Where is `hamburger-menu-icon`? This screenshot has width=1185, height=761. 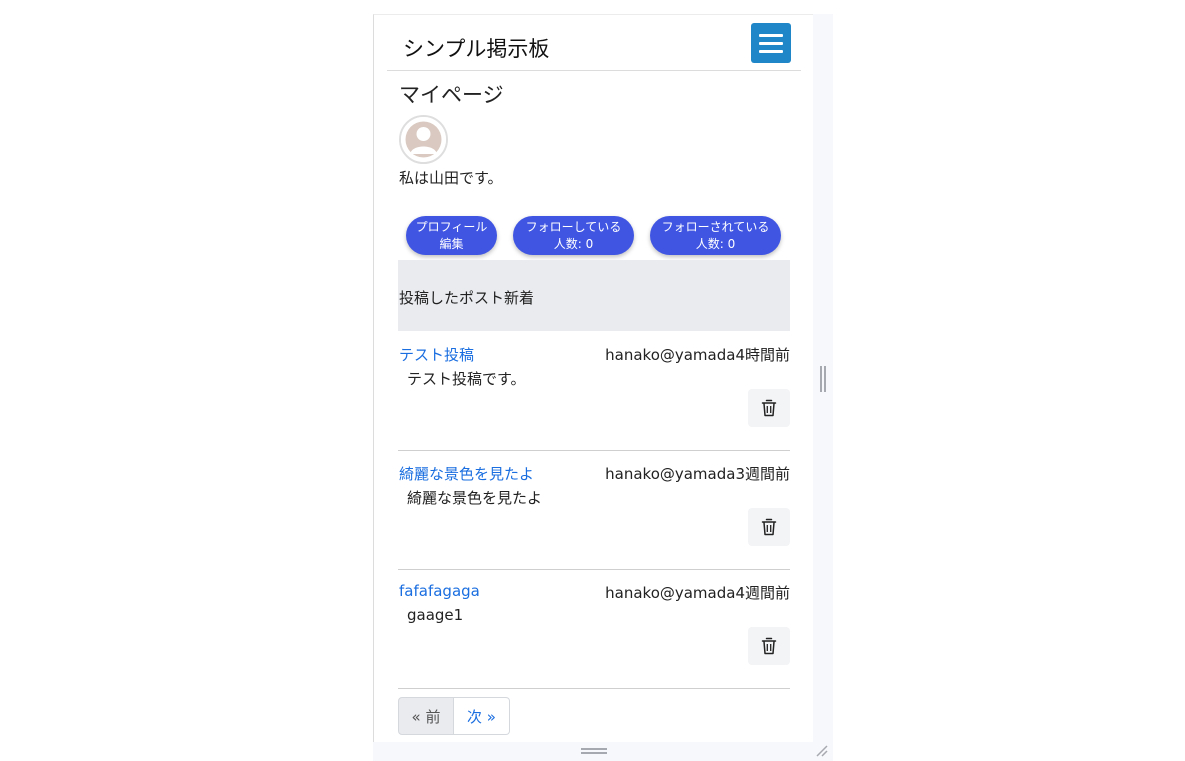 hamburger-menu-icon is located at coordinates (771, 35).